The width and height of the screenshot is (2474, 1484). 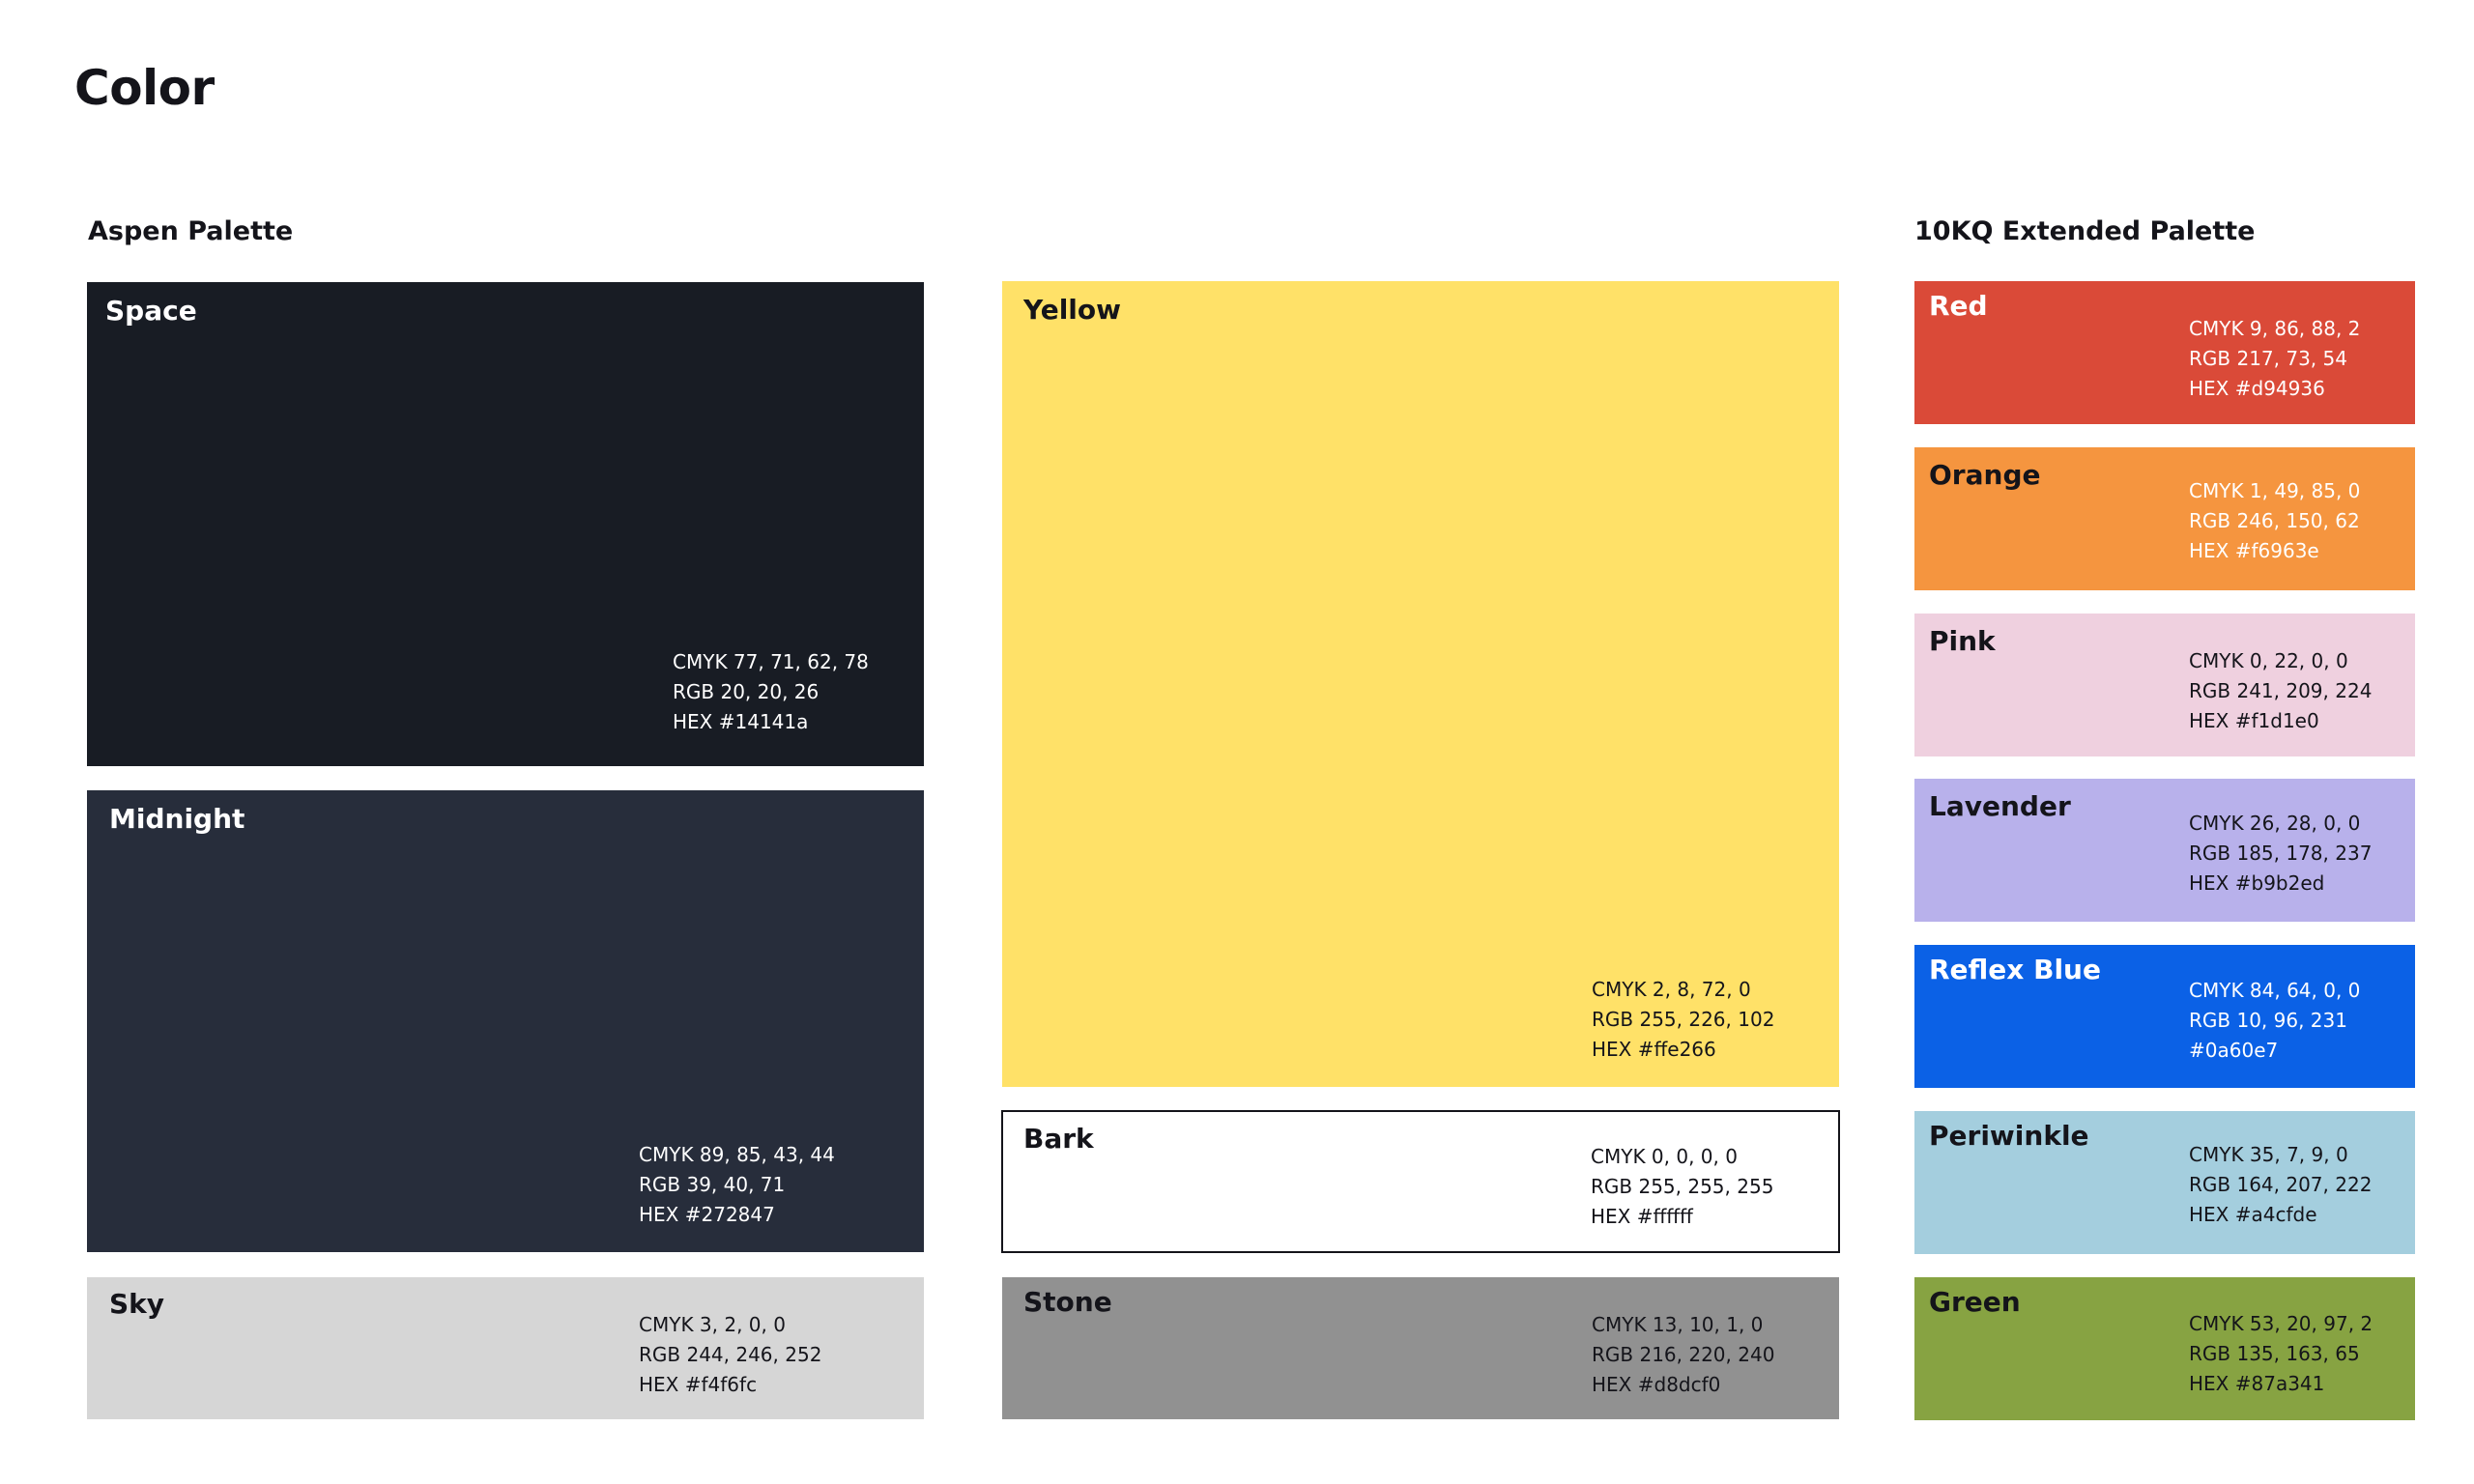 What do you see at coordinates (2254, 550) in the screenshot?
I see `hex-value: HEX #f6963e` at bounding box center [2254, 550].